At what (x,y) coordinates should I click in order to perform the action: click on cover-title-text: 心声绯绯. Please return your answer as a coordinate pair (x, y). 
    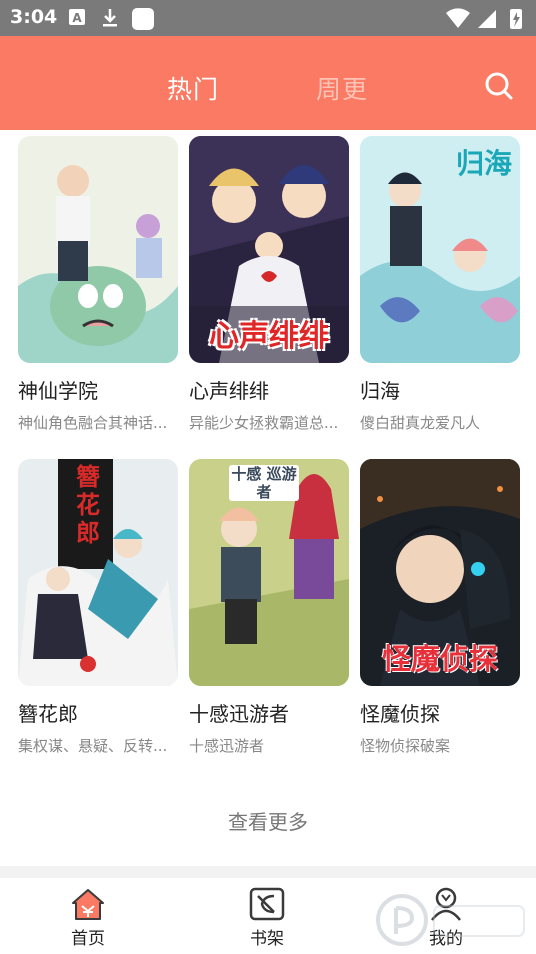
    Looking at the image, I should click on (269, 336).